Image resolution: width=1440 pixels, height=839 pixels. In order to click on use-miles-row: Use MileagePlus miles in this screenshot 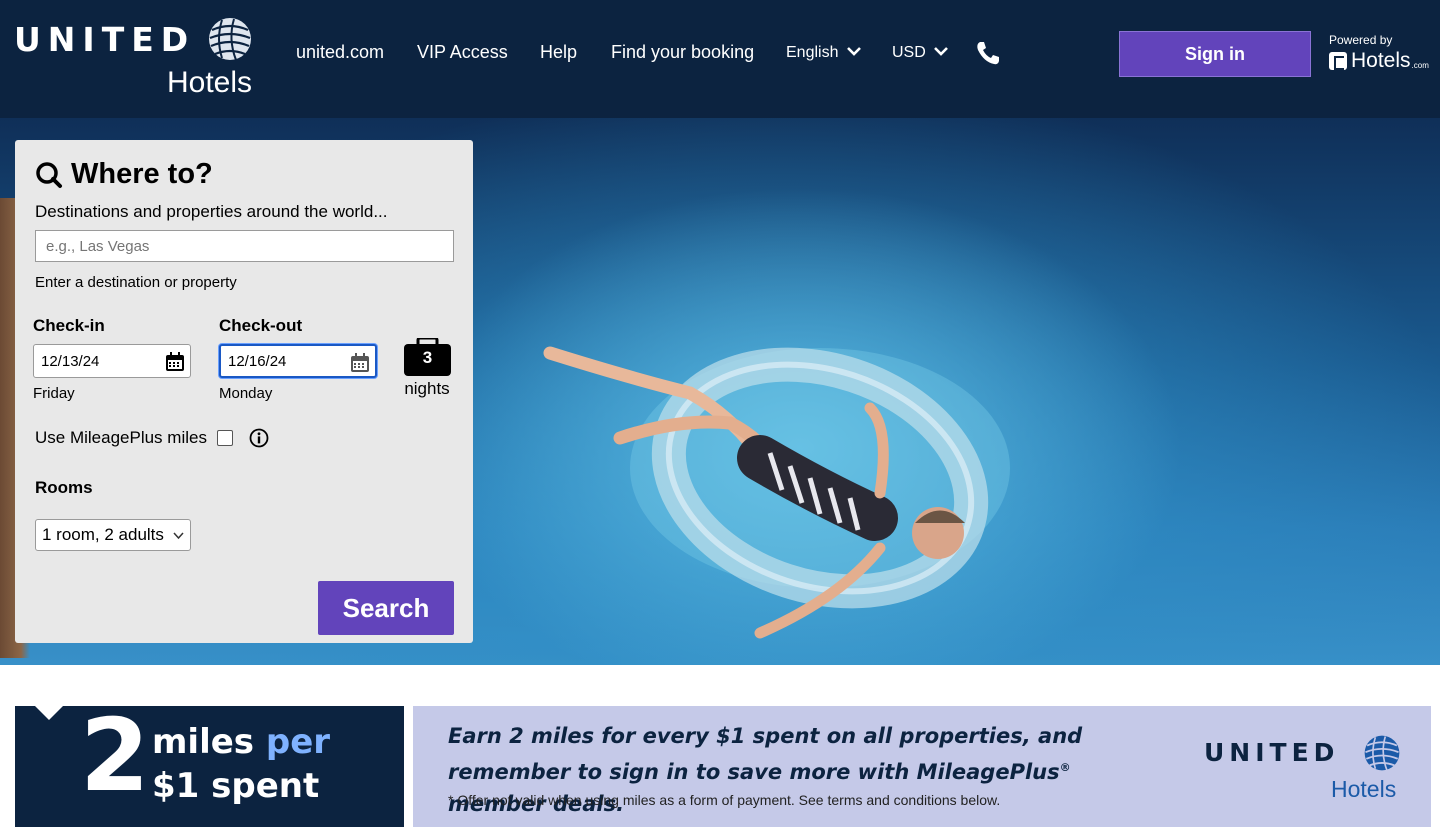, I will do `click(152, 438)`.